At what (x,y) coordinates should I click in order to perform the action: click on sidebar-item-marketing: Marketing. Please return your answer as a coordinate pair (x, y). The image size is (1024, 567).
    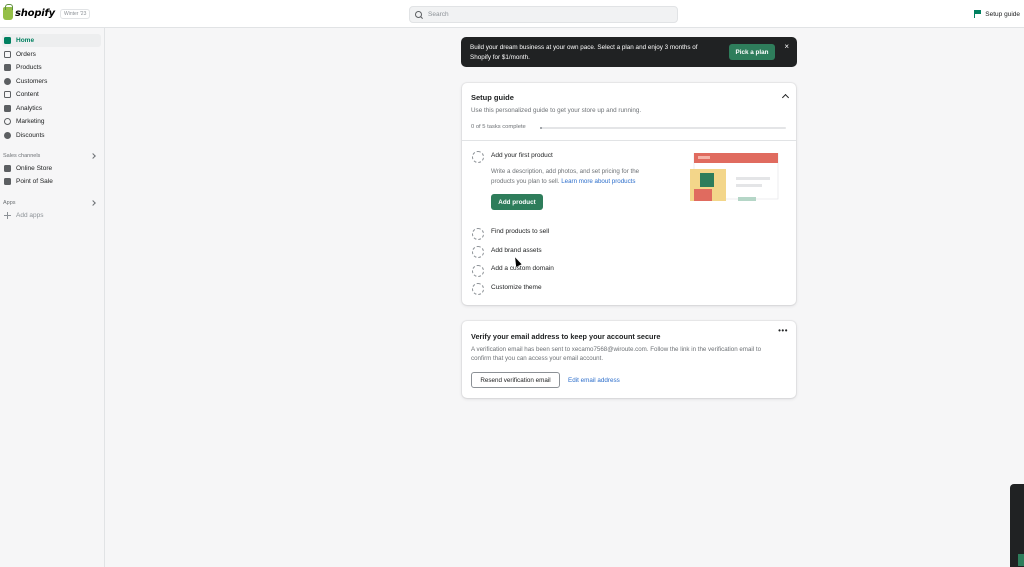
    Looking at the image, I should click on (51, 121).